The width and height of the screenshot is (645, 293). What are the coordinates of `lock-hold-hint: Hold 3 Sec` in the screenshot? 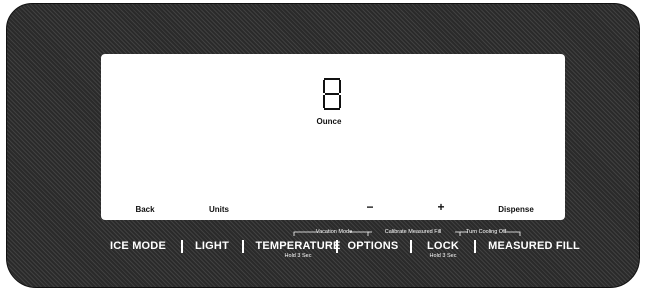 It's located at (443, 256).